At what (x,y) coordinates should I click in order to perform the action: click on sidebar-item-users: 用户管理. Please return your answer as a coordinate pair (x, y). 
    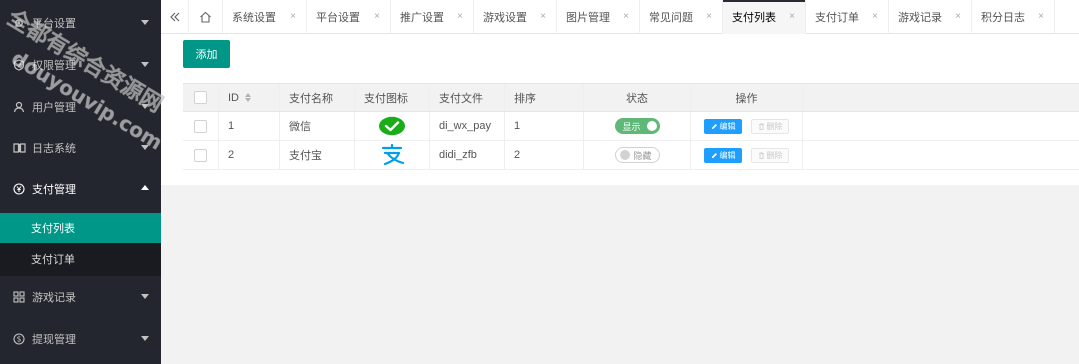
    Looking at the image, I should click on (80, 106).